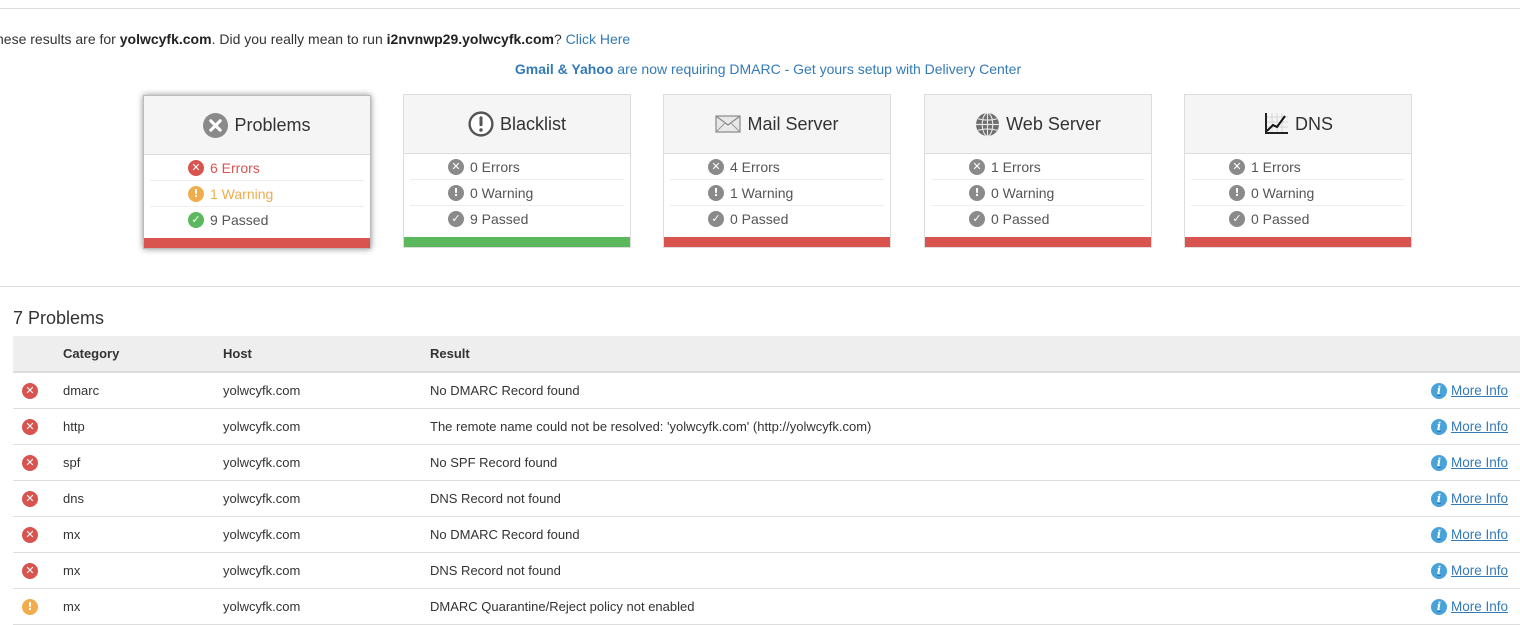 The image size is (1520, 625). Describe the element at coordinates (728, 124) in the screenshot. I see `envelope-icon` at that location.